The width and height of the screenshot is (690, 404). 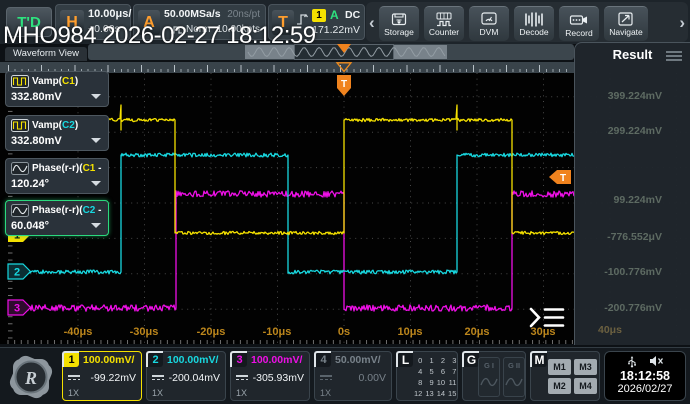 What do you see at coordinates (154, 359) in the screenshot?
I see `channel2-badge: 2` at bounding box center [154, 359].